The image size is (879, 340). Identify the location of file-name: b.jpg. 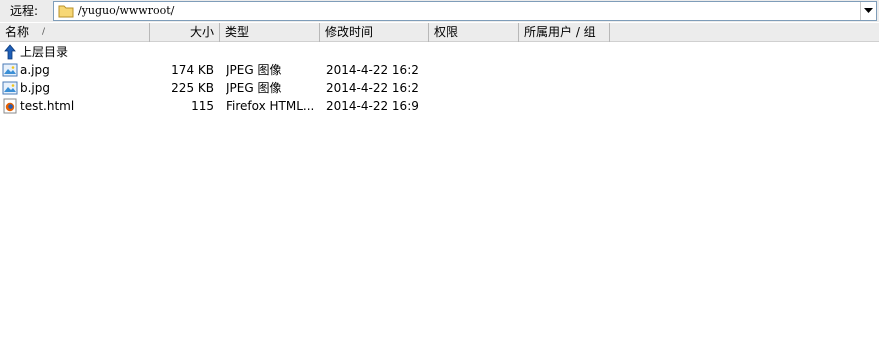
(35, 88).